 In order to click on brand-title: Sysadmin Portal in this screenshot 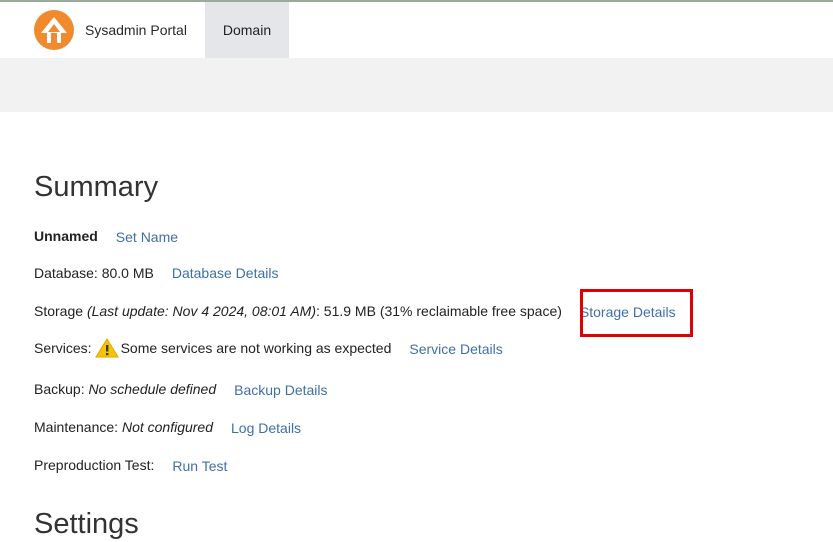, I will do `click(136, 30)`.